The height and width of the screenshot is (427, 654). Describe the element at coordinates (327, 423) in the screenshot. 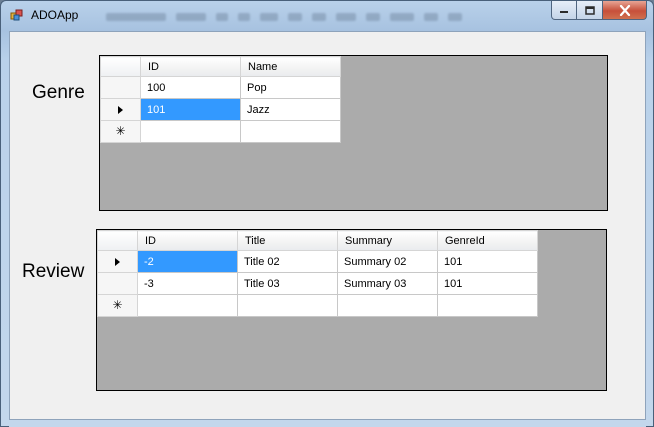

I see `window-bottom-border` at that location.